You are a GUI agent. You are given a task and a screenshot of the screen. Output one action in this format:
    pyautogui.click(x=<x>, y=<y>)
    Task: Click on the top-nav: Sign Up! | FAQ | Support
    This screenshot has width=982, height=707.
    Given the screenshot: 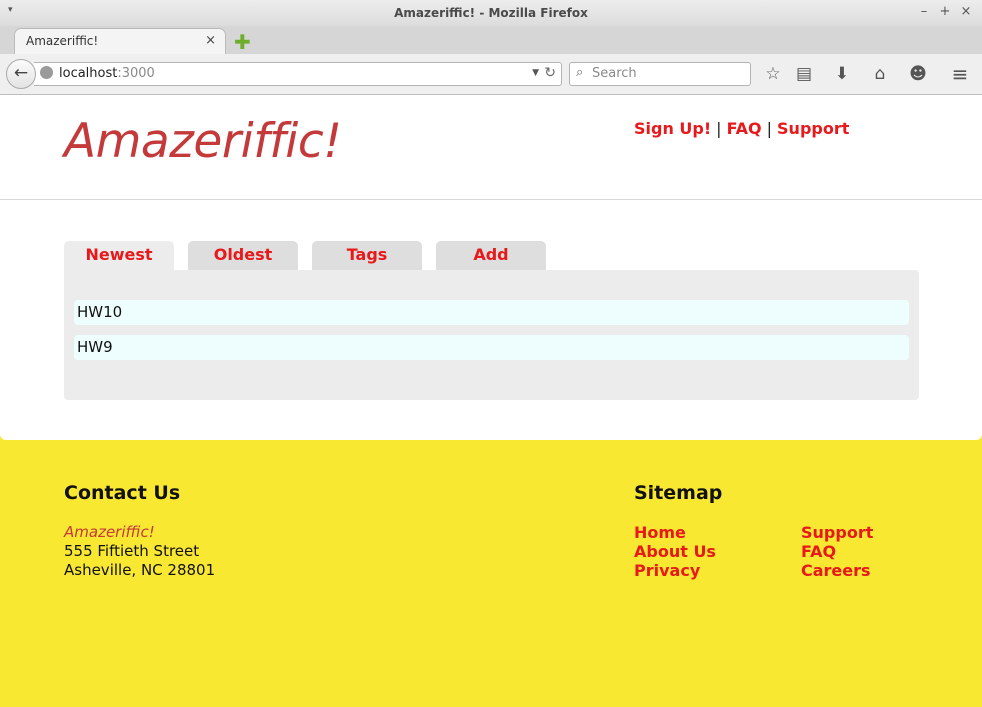 What is the action you would take?
    pyautogui.click(x=741, y=128)
    